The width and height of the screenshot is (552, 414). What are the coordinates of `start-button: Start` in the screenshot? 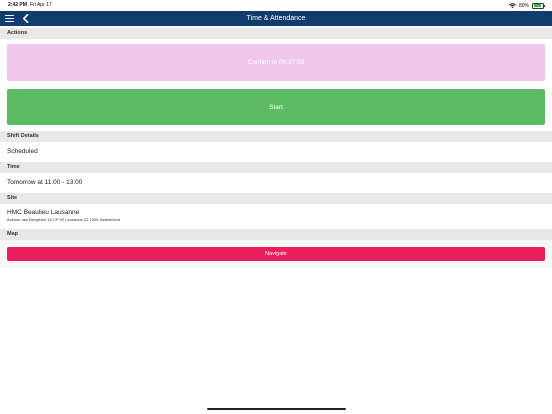 It's located at (276, 107).